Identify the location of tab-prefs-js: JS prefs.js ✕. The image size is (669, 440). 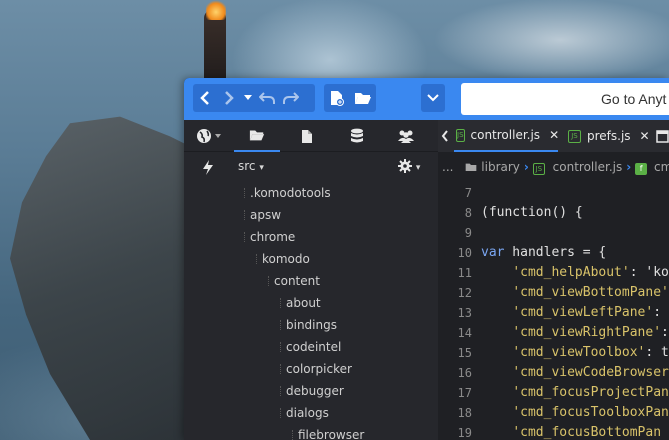
(614, 136).